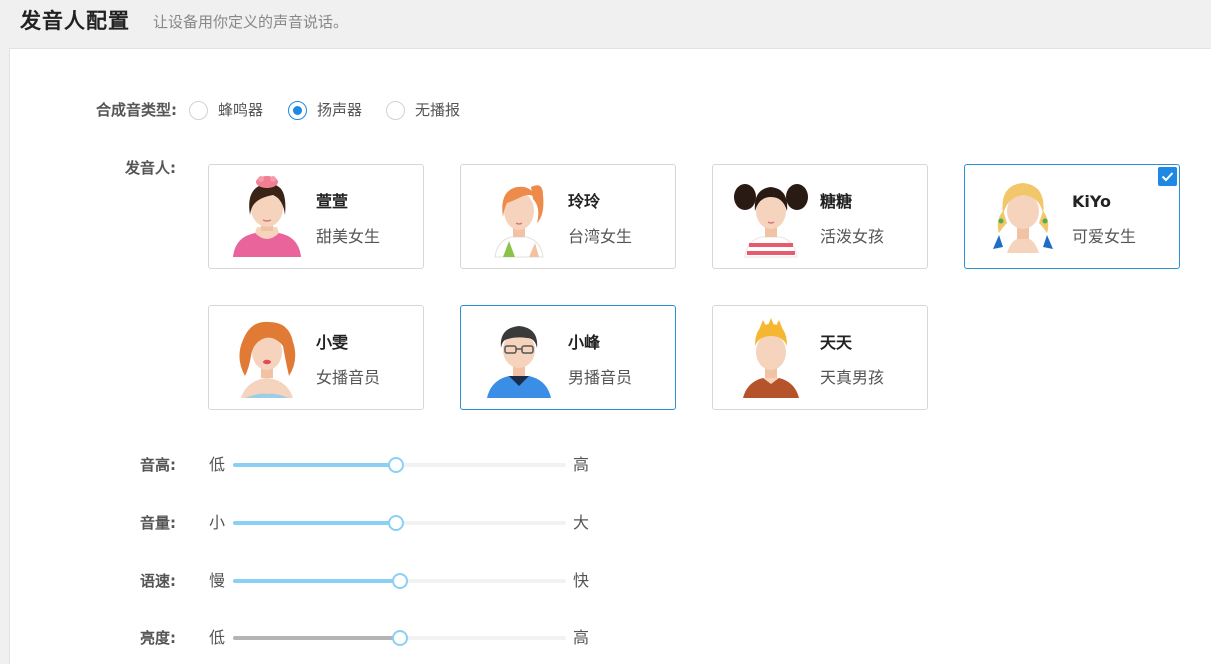 The width and height of the screenshot is (1211, 664). Describe the element at coordinates (519, 358) in the screenshot. I see `avatar-xiaofeng` at that location.